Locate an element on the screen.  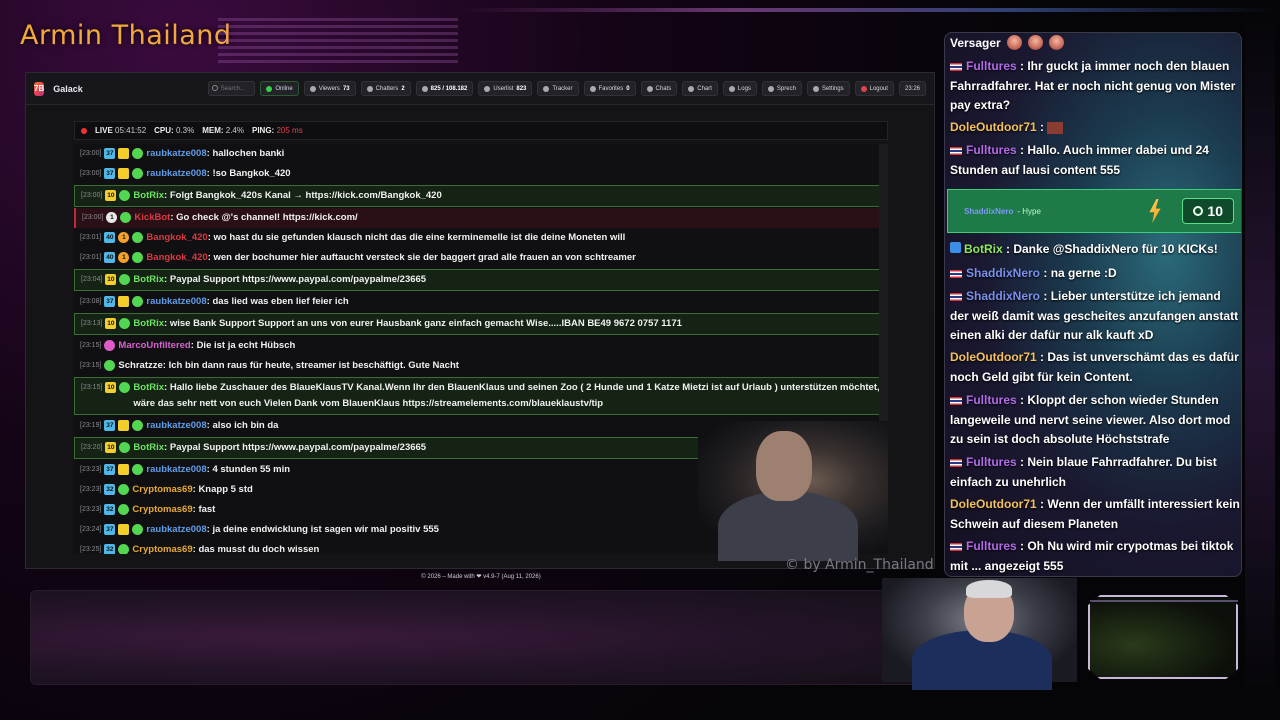
online-button: Online is located at coordinates (279, 88).